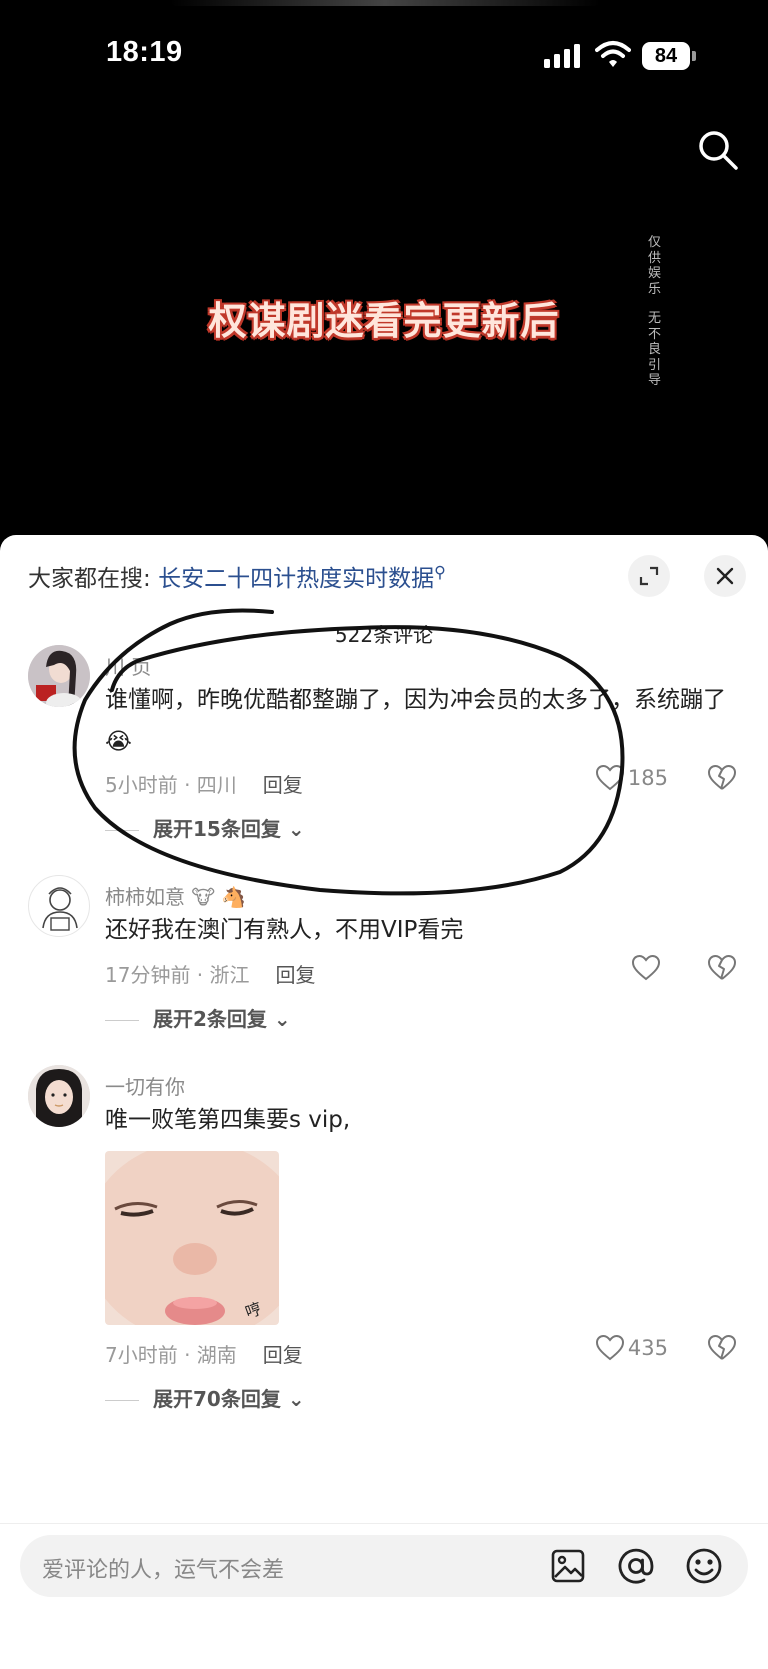 Image resolution: width=768 pixels, height=1669 pixels. Describe the element at coordinates (145, 1085) in the screenshot. I see `comment-username: 一切有你` at that location.